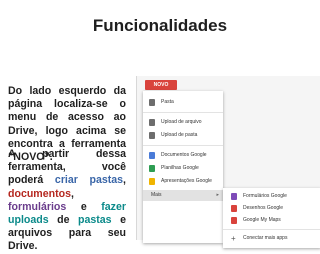  What do you see at coordinates (271, 229) in the screenshot?
I see `submenu-divider` at bounding box center [271, 229].